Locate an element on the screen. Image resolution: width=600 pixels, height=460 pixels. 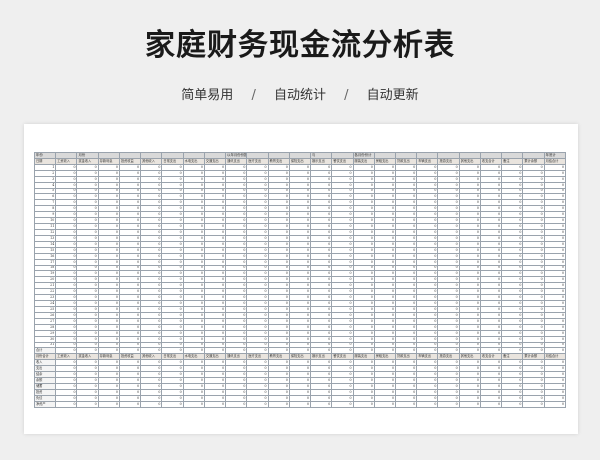
category-row: 净资产 0 0 0 0 0 0 0 0 0 0 0 0 0 0 0 0 0 0 0 0 0 0 0 0 is located at coordinates (300, 404).